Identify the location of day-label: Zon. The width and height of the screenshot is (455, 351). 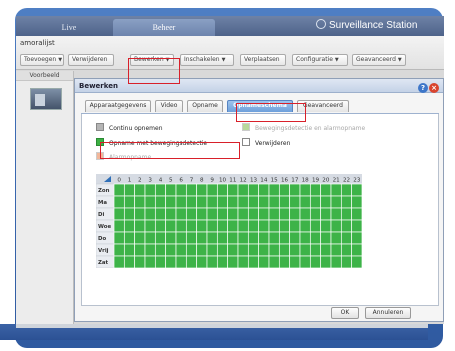
(104, 191).